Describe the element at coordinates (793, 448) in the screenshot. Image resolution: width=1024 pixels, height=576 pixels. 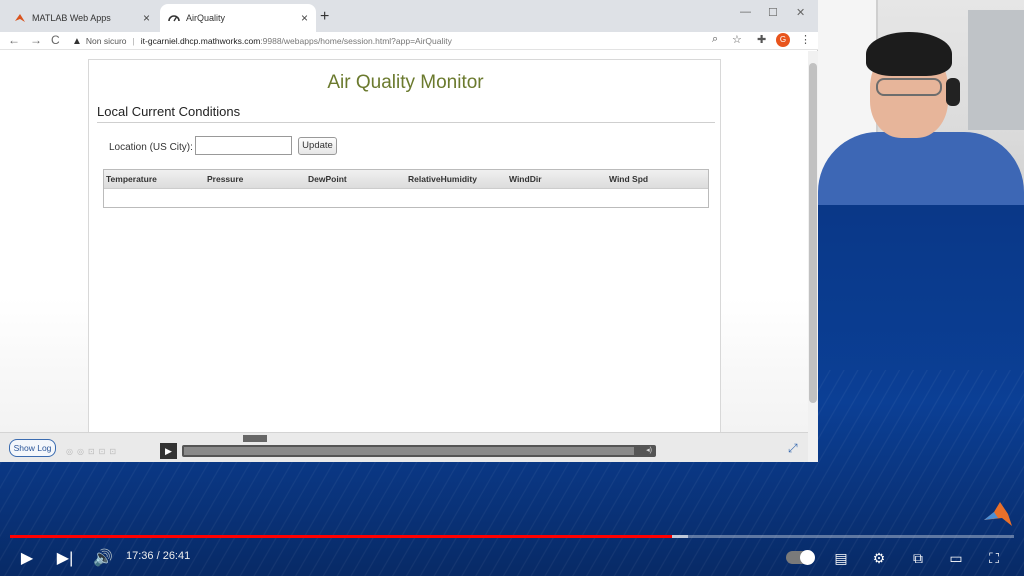
I see `fullscreen-expand-icon: ⤢` at that location.